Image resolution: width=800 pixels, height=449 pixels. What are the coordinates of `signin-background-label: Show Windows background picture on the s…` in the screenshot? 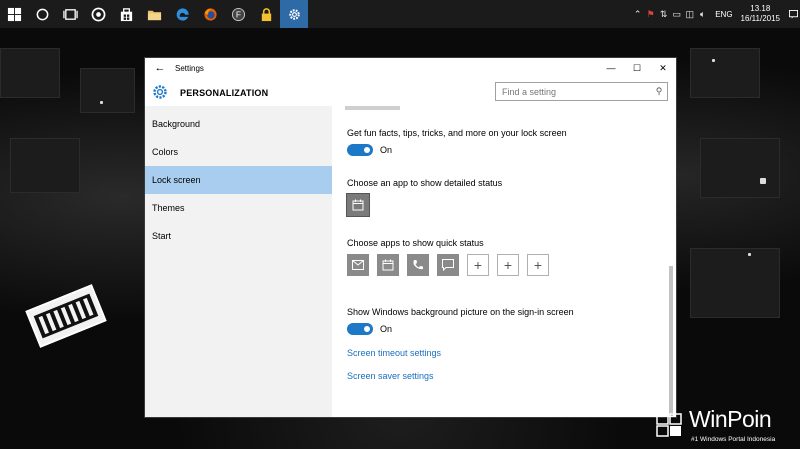 It's located at (460, 312).